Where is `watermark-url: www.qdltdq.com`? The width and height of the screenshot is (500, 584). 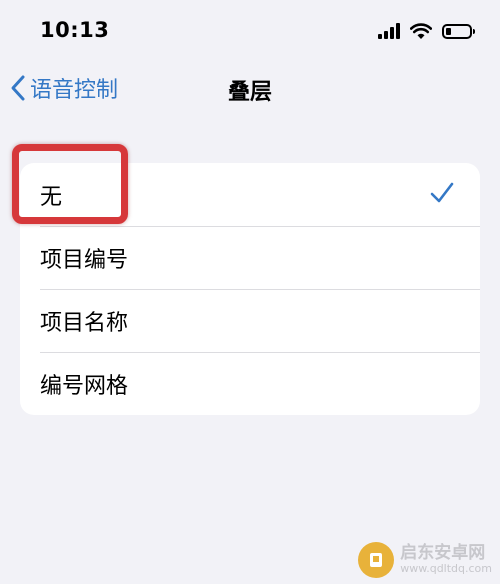 watermark-url: www.qdltdq.com is located at coordinates (446, 569).